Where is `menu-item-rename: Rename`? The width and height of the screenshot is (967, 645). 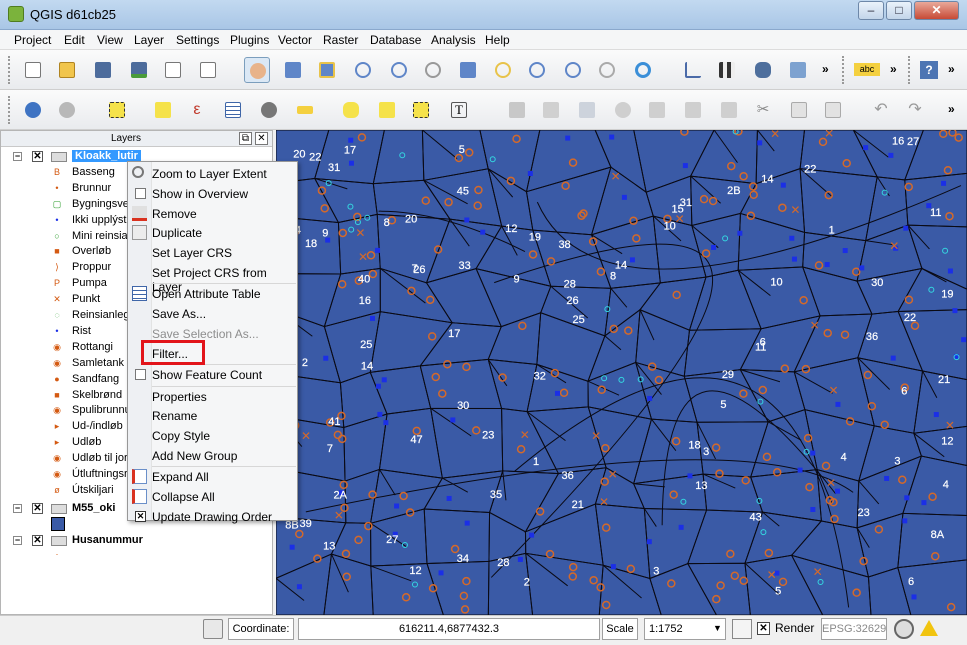
menu-item-rename: Rename is located at coordinates (212, 415).